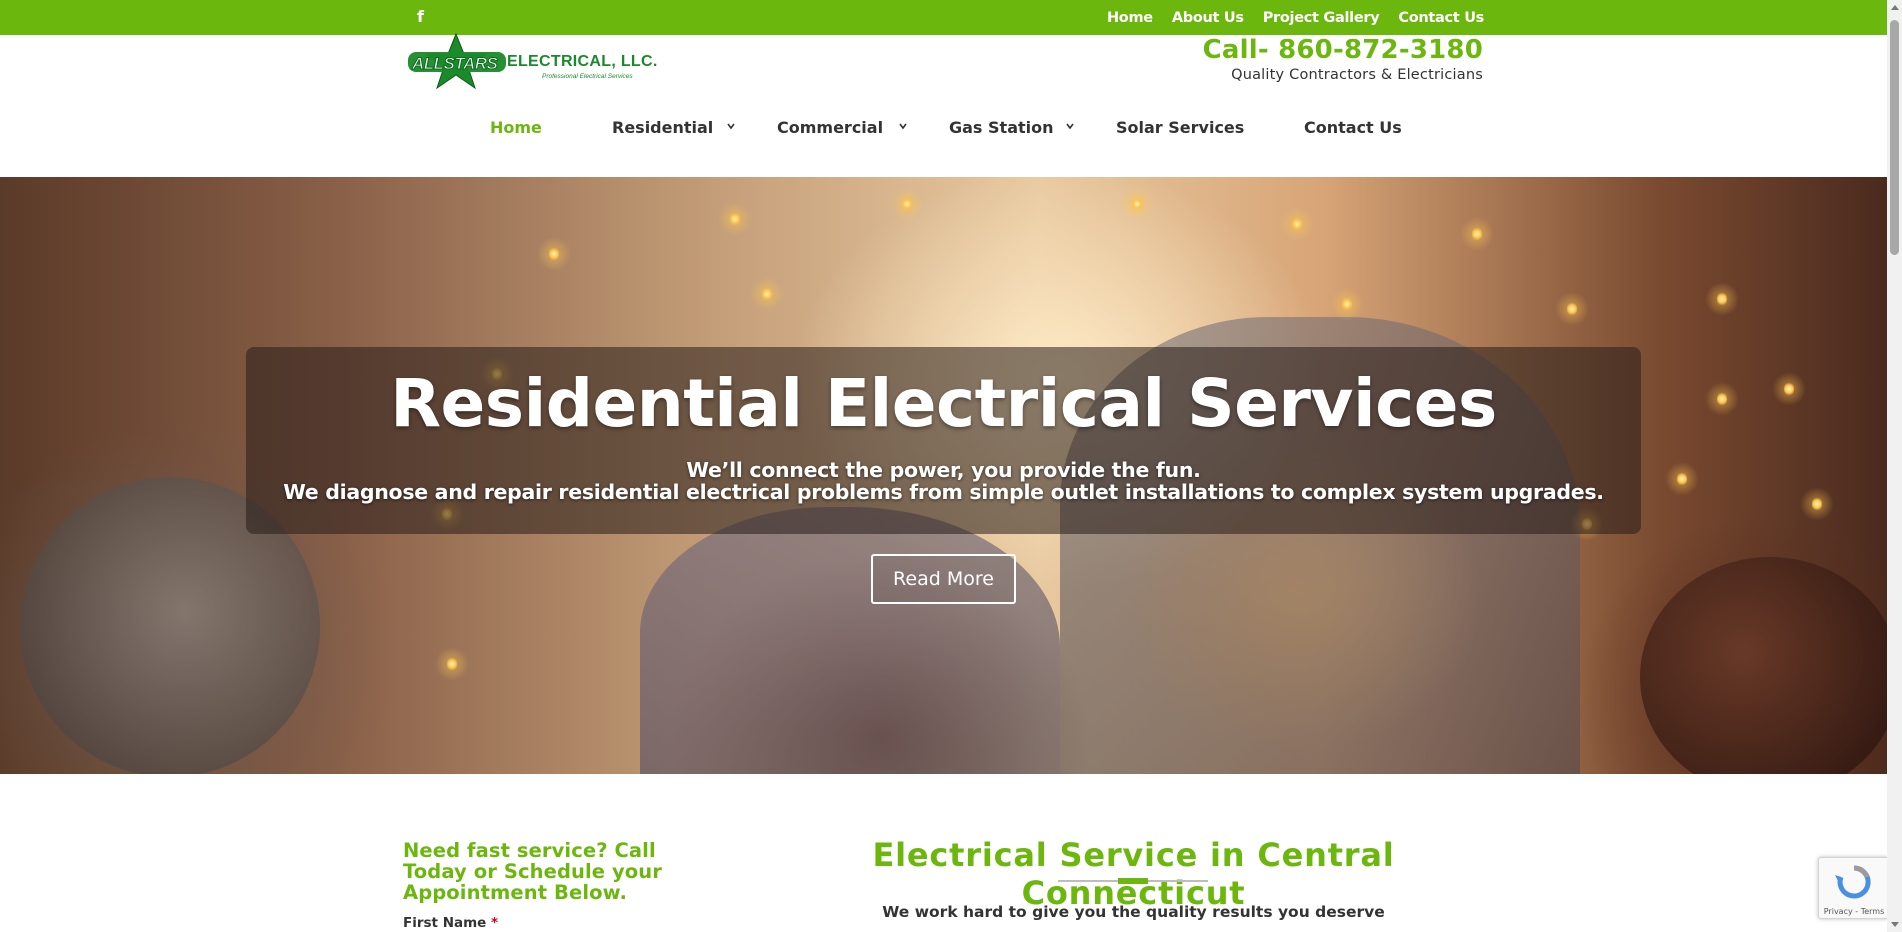 Image resolution: width=1902 pixels, height=932 pixels. Describe the element at coordinates (420, 17) in the screenshot. I see `facebook-icon: f` at that location.